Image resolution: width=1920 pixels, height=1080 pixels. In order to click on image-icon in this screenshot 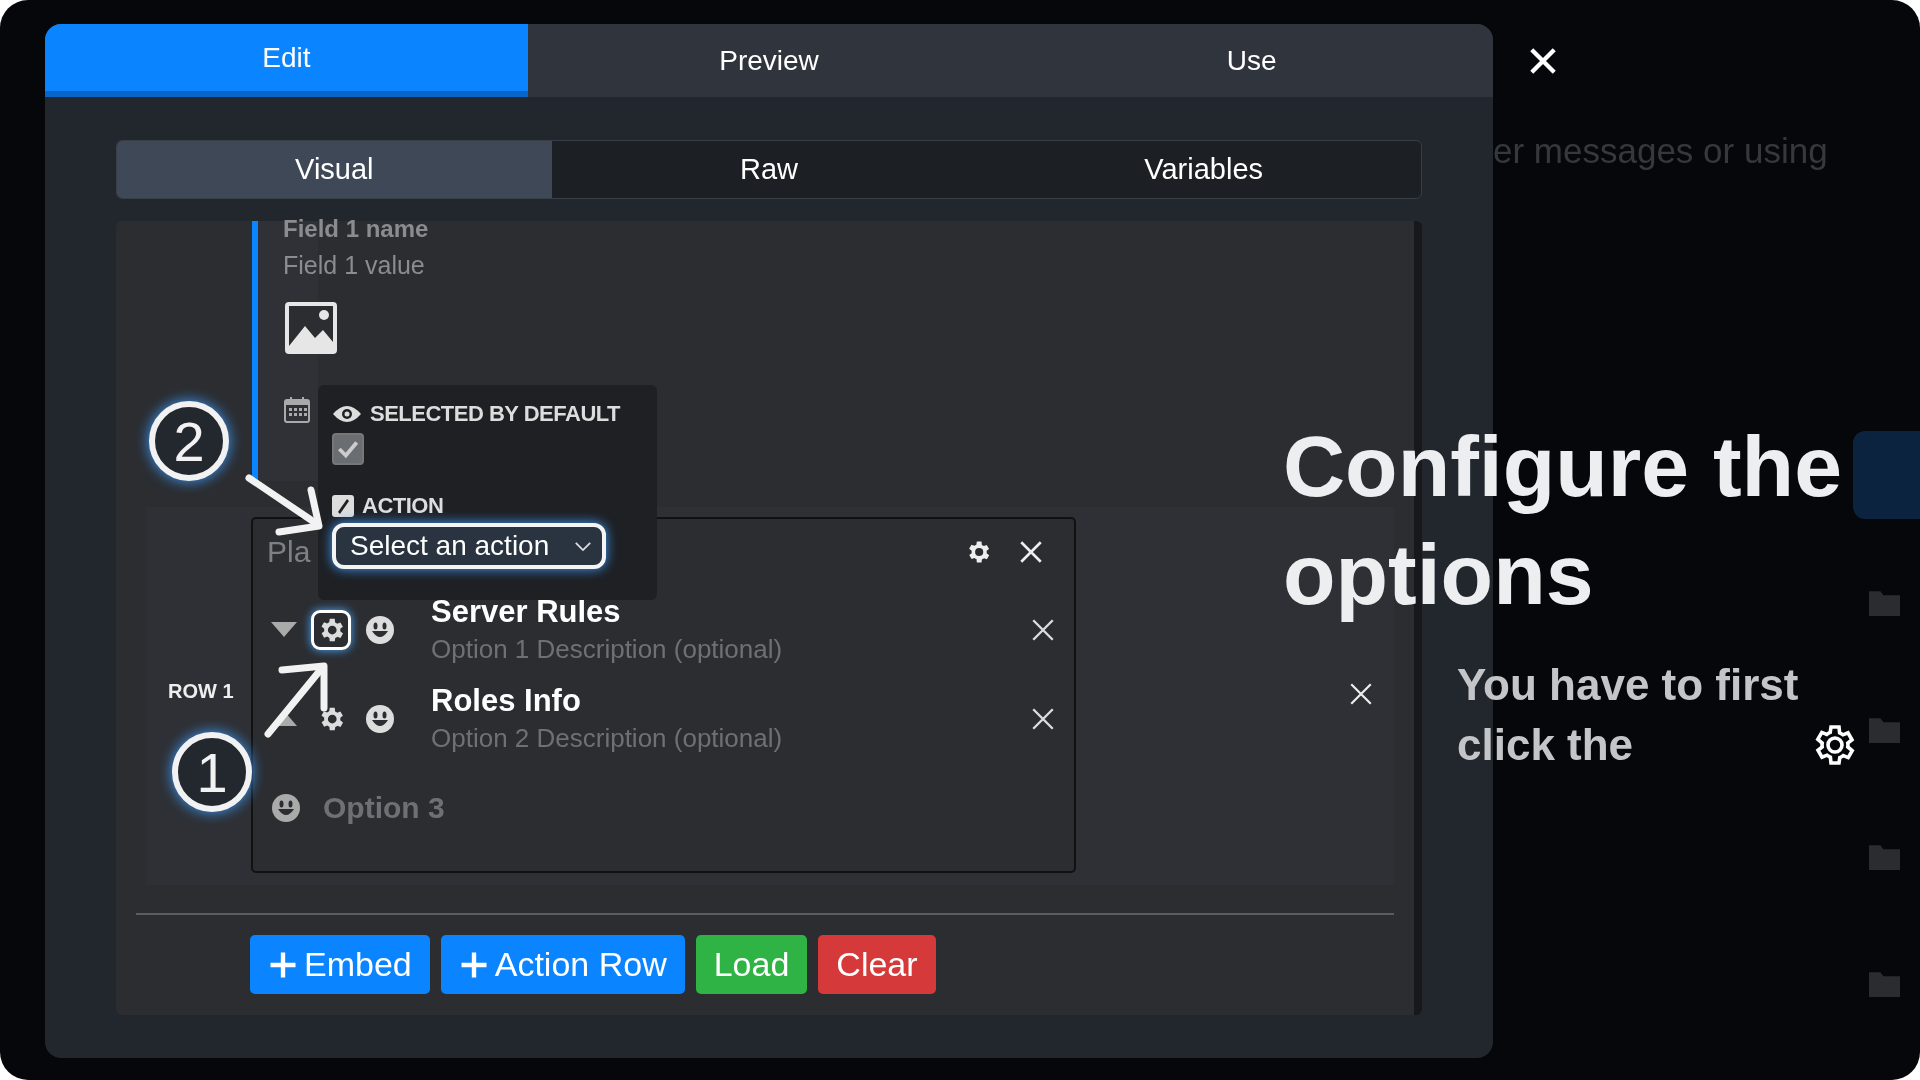, I will do `click(311, 328)`.